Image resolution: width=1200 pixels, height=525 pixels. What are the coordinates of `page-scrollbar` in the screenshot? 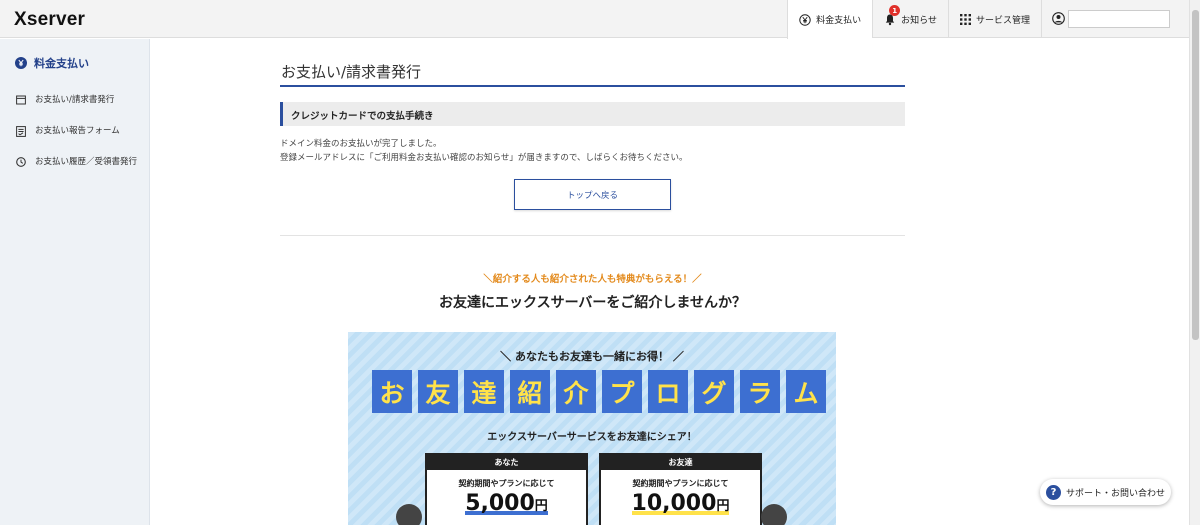 It's located at (1194, 262).